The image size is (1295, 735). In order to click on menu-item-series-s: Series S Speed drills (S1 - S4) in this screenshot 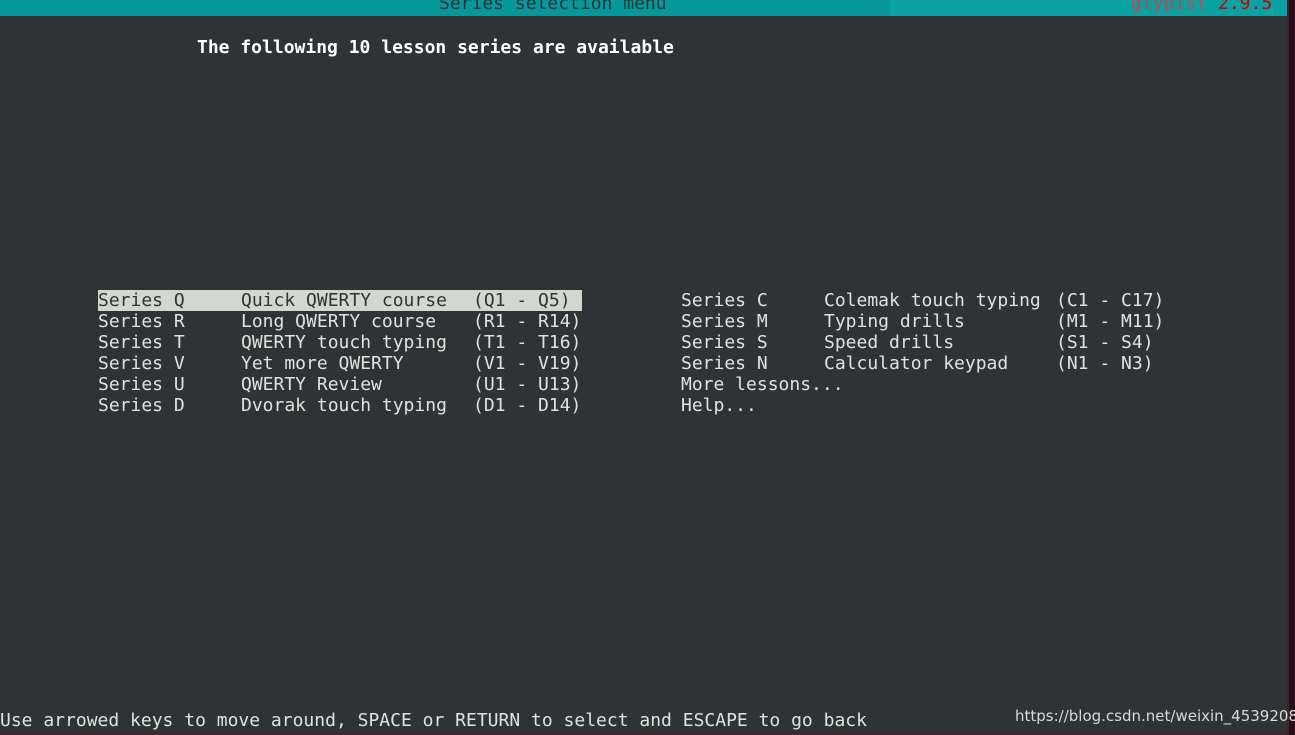, I will do `click(923, 342)`.